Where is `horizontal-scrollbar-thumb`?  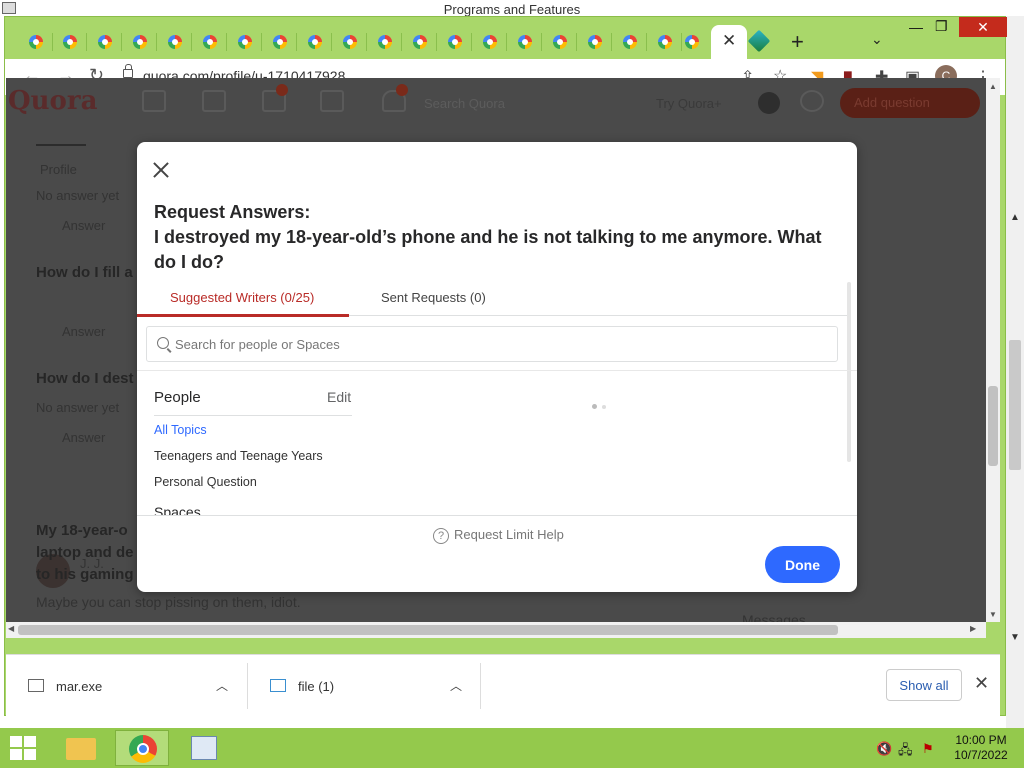 horizontal-scrollbar-thumb is located at coordinates (428, 630).